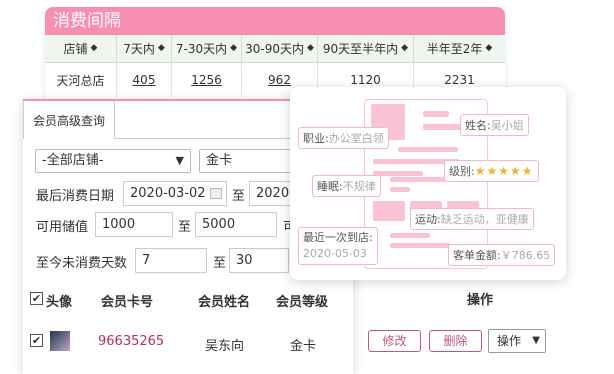  What do you see at coordinates (144, 80) in the screenshot?
I see `cell-7d: 405` at bounding box center [144, 80].